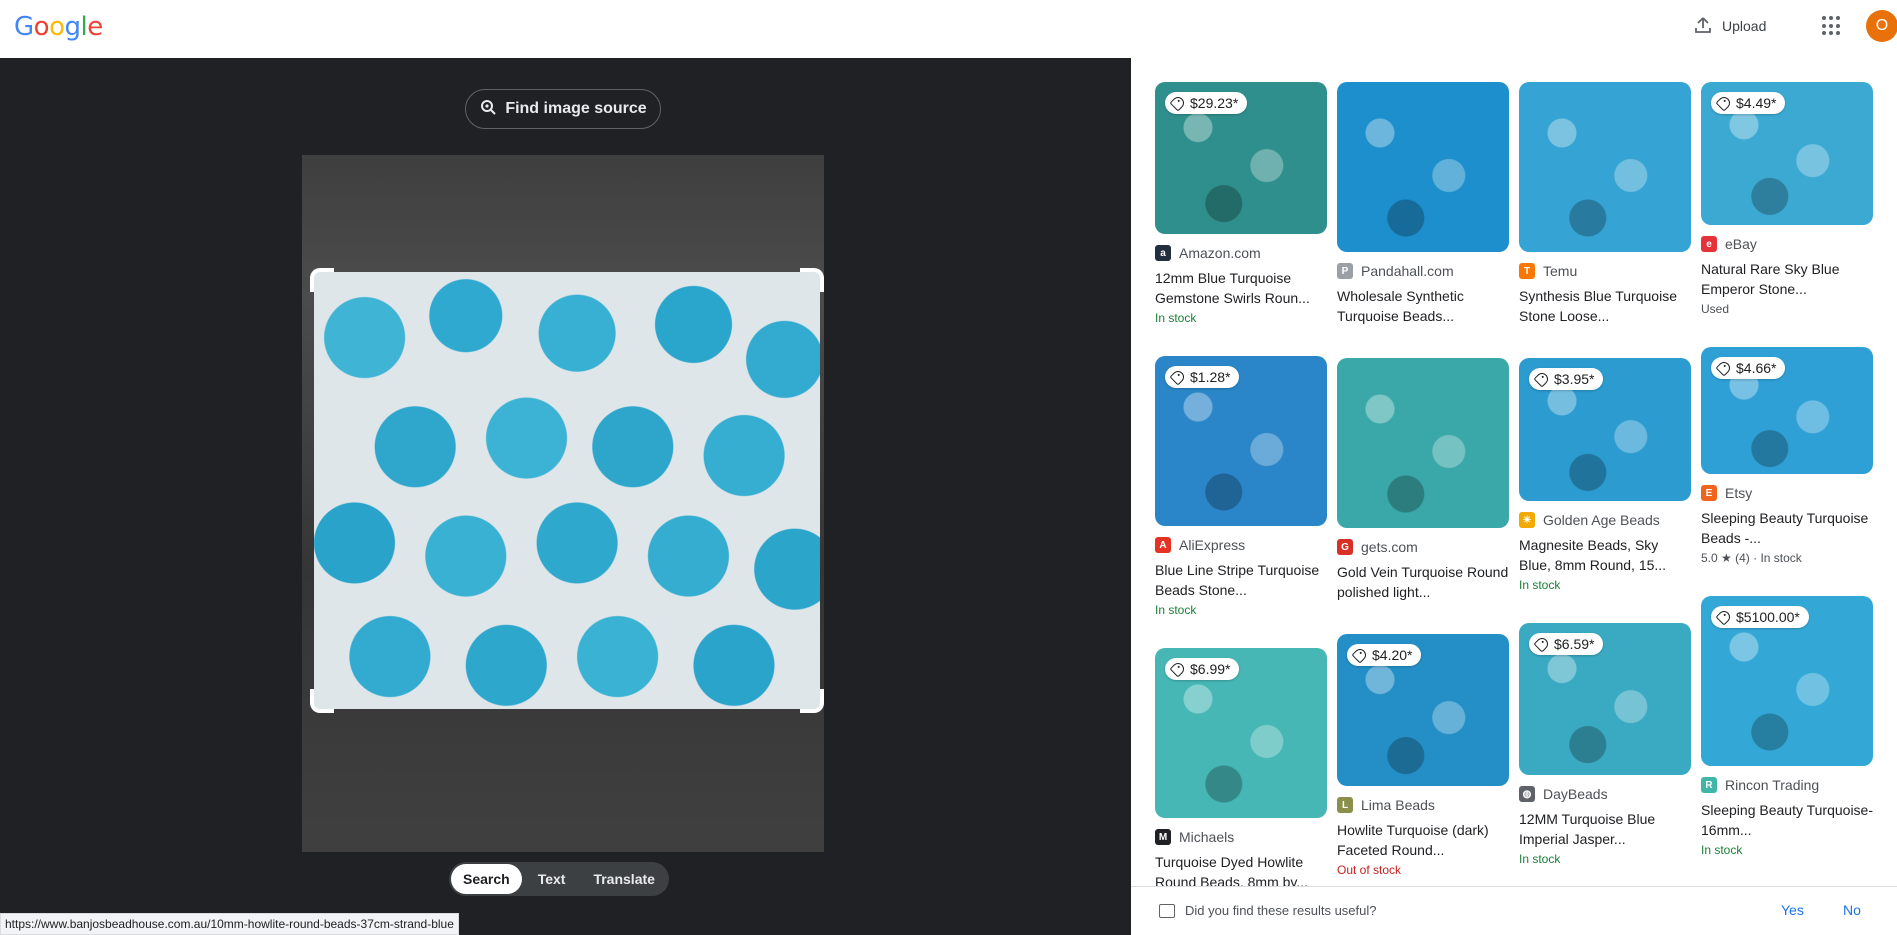 Image resolution: width=1897 pixels, height=935 pixels. Describe the element at coordinates (1241, 158) in the screenshot. I see `result-thumbnail: $29.23*` at that location.